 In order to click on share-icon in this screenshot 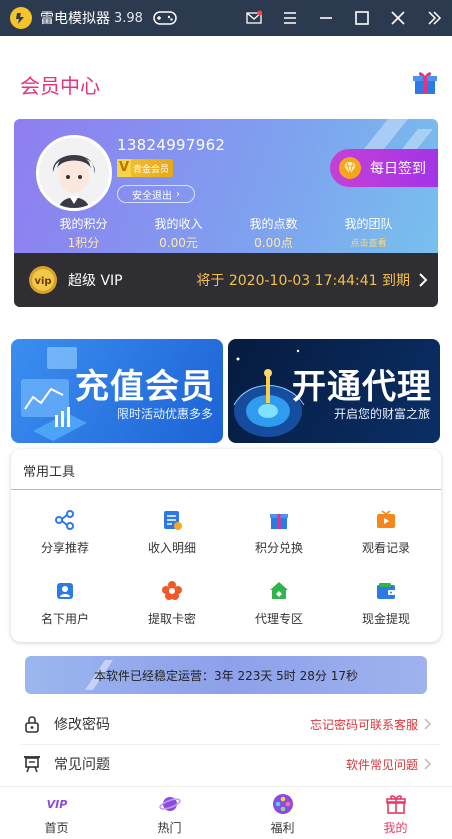, I will do `click(64, 520)`.